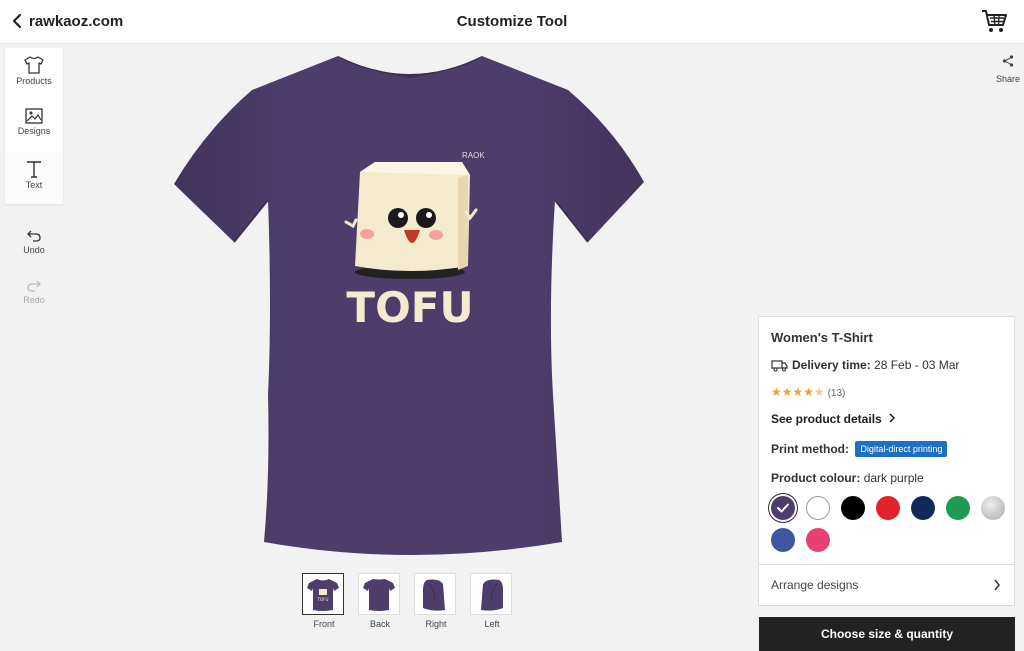 The image size is (1024, 651). I want to click on view-front: TOFU Front, so click(324, 603).